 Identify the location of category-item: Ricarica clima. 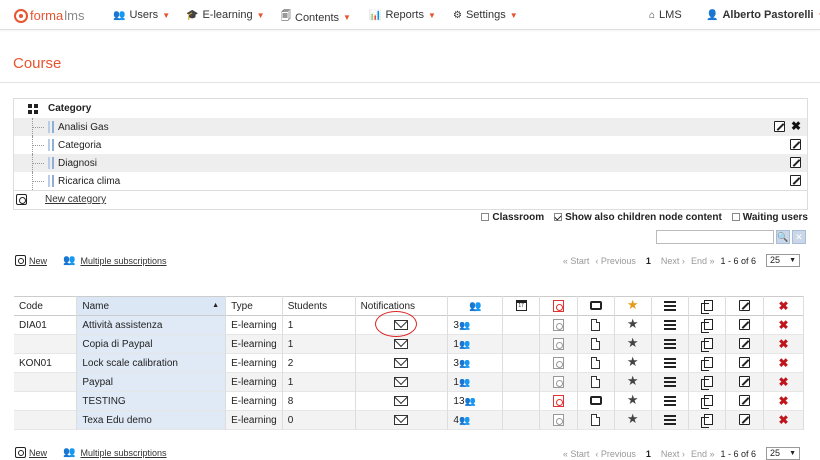
(410, 181).